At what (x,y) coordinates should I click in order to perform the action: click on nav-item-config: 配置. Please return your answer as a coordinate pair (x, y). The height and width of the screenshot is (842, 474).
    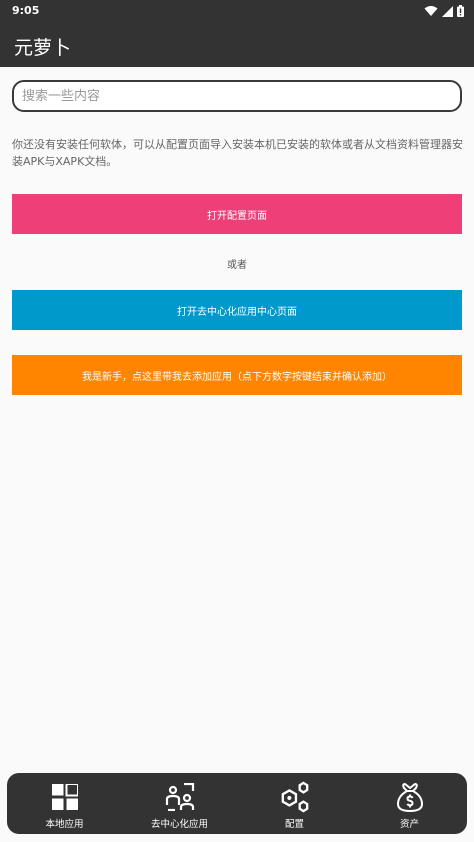
    Looking at the image, I should click on (294, 803).